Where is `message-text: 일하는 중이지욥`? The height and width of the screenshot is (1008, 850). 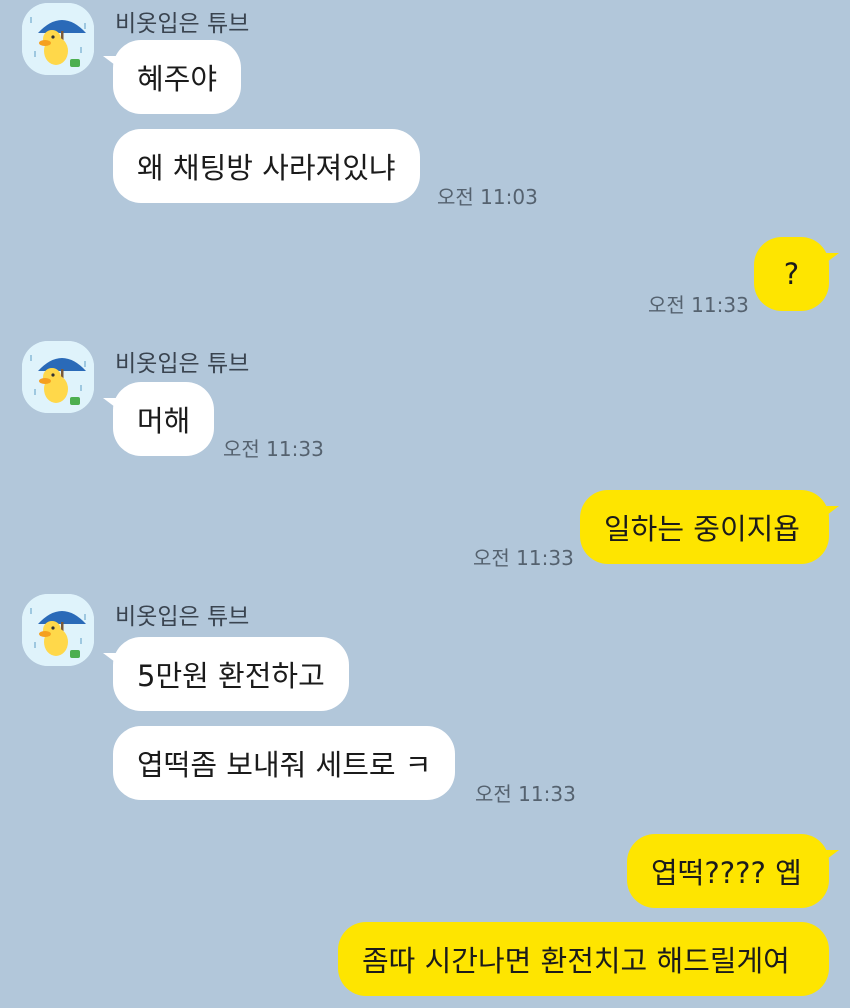
message-text: 일하는 중이지욥 is located at coordinates (702, 529).